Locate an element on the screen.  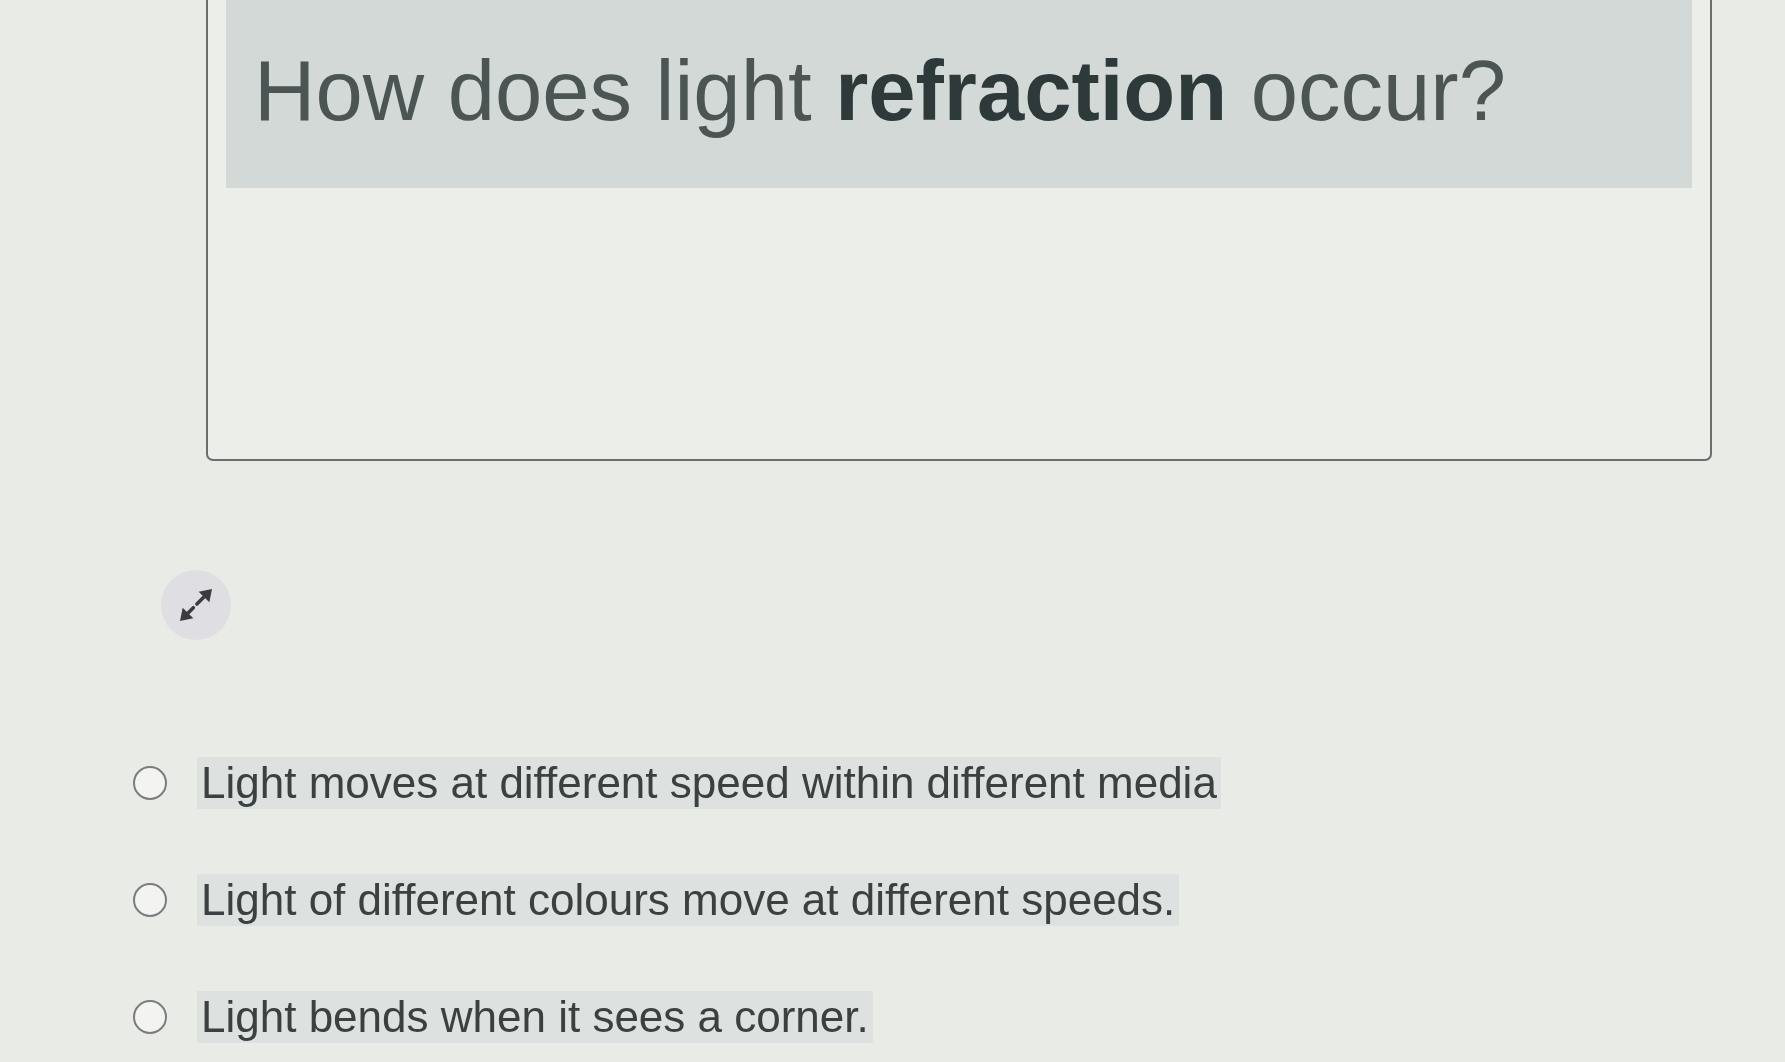
option-label: Light bends when it sees a corner. is located at coordinates (535, 1017).